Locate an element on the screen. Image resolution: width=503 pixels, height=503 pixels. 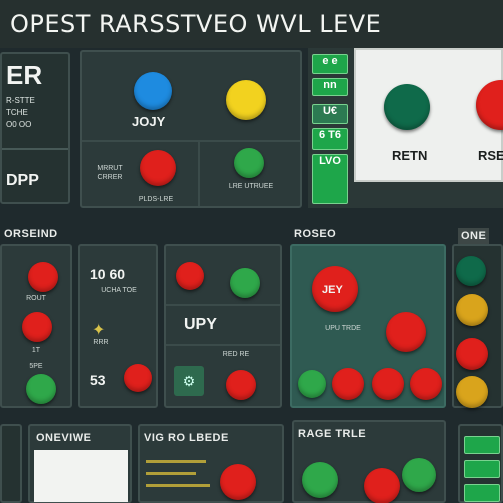
dark-green-button is located at coordinates (407, 107).